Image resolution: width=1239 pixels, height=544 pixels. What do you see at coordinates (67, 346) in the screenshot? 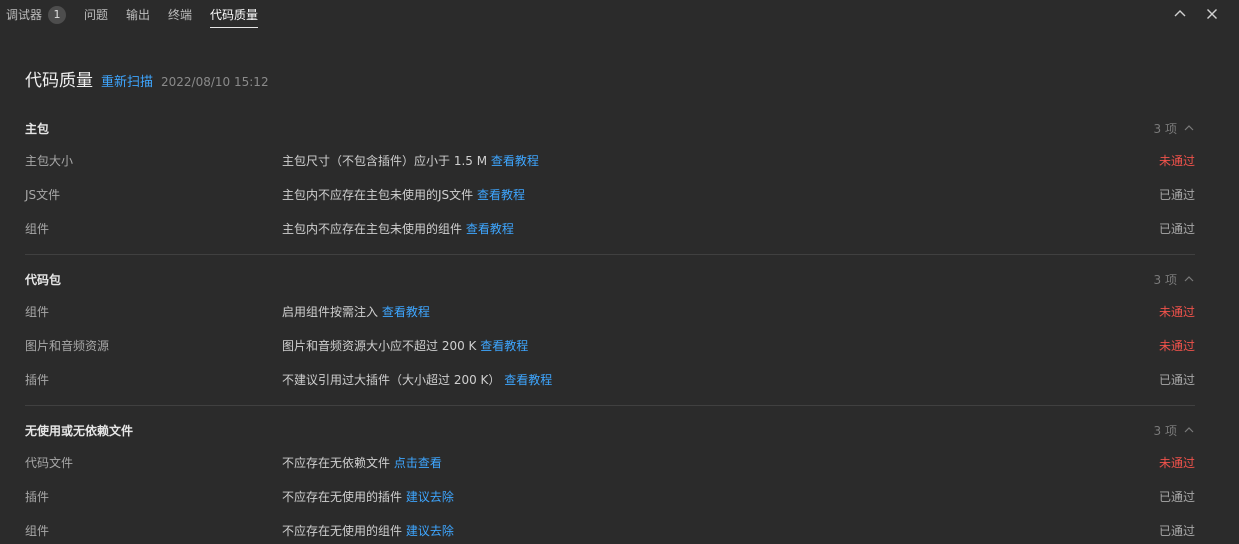
I see `check-name: 图片和音频资源` at bounding box center [67, 346].